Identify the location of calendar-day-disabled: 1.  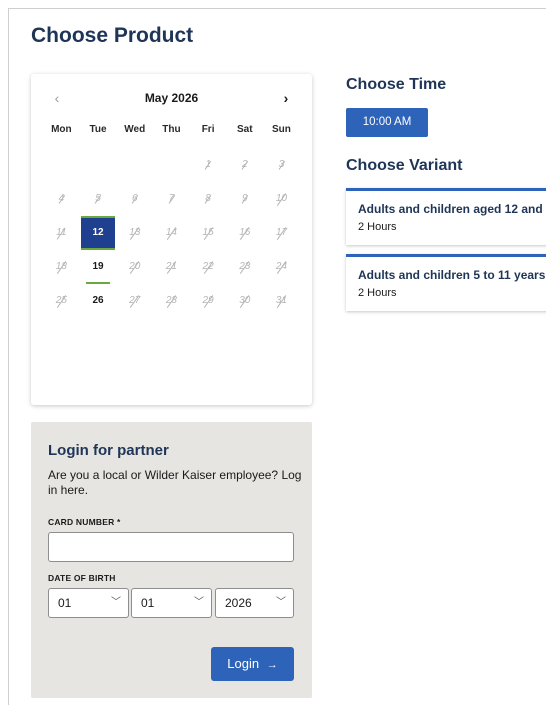
(208, 165).